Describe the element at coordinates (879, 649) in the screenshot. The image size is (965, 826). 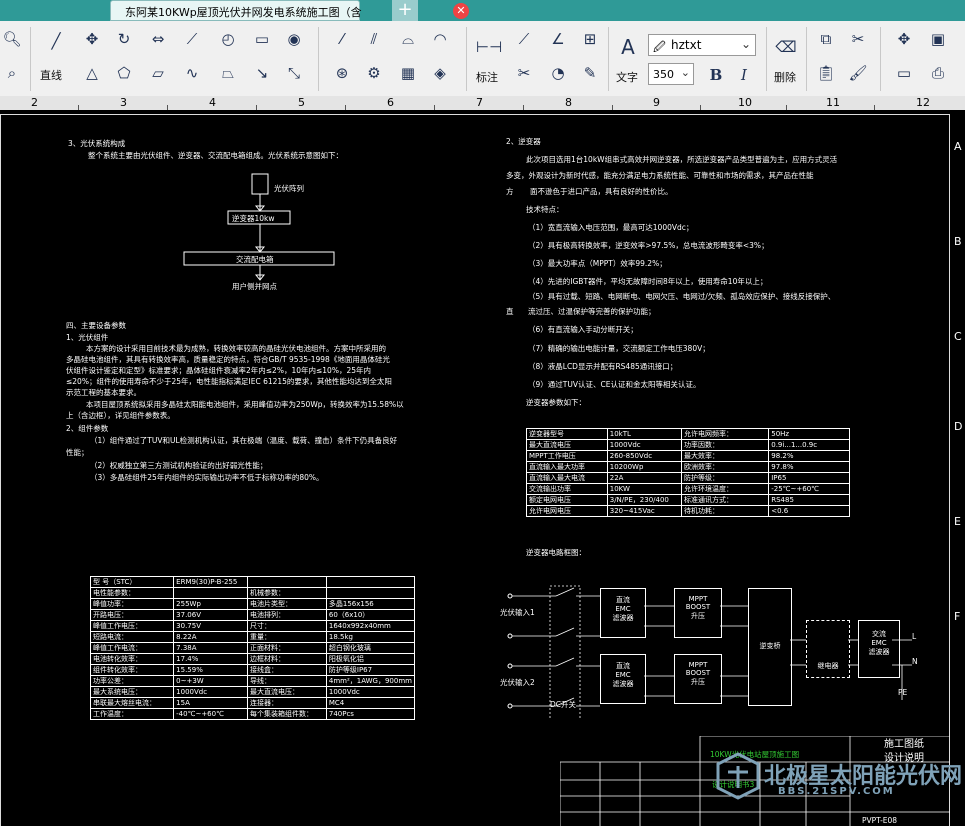
I see `ac-emc-filter: 交流 EMC 滤波器` at that location.